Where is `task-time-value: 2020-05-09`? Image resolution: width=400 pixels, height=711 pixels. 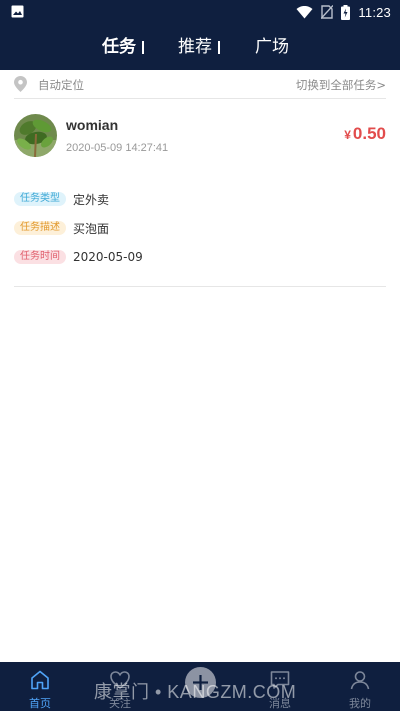
task-time-value: 2020-05-09 is located at coordinates (108, 257).